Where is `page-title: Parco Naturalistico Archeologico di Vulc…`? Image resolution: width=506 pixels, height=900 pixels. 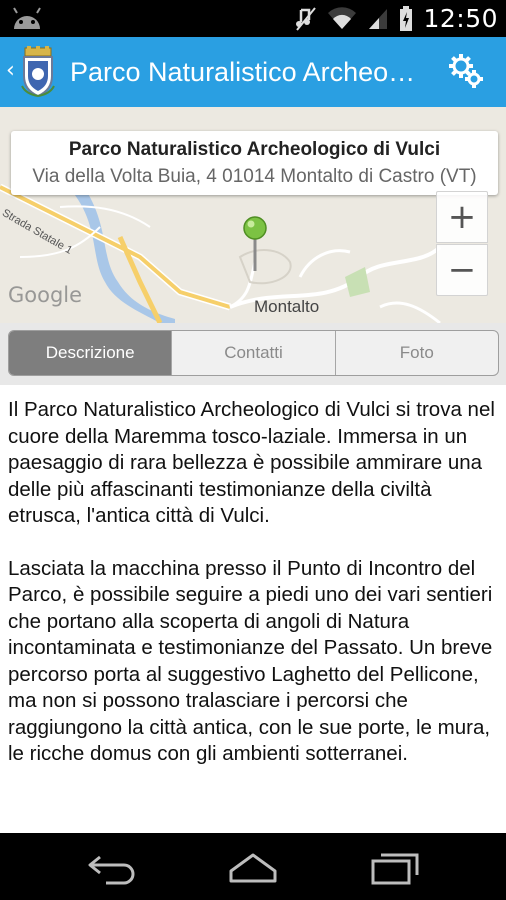 page-title: Parco Naturalistico Archeologico di Vulc… is located at coordinates (243, 72).